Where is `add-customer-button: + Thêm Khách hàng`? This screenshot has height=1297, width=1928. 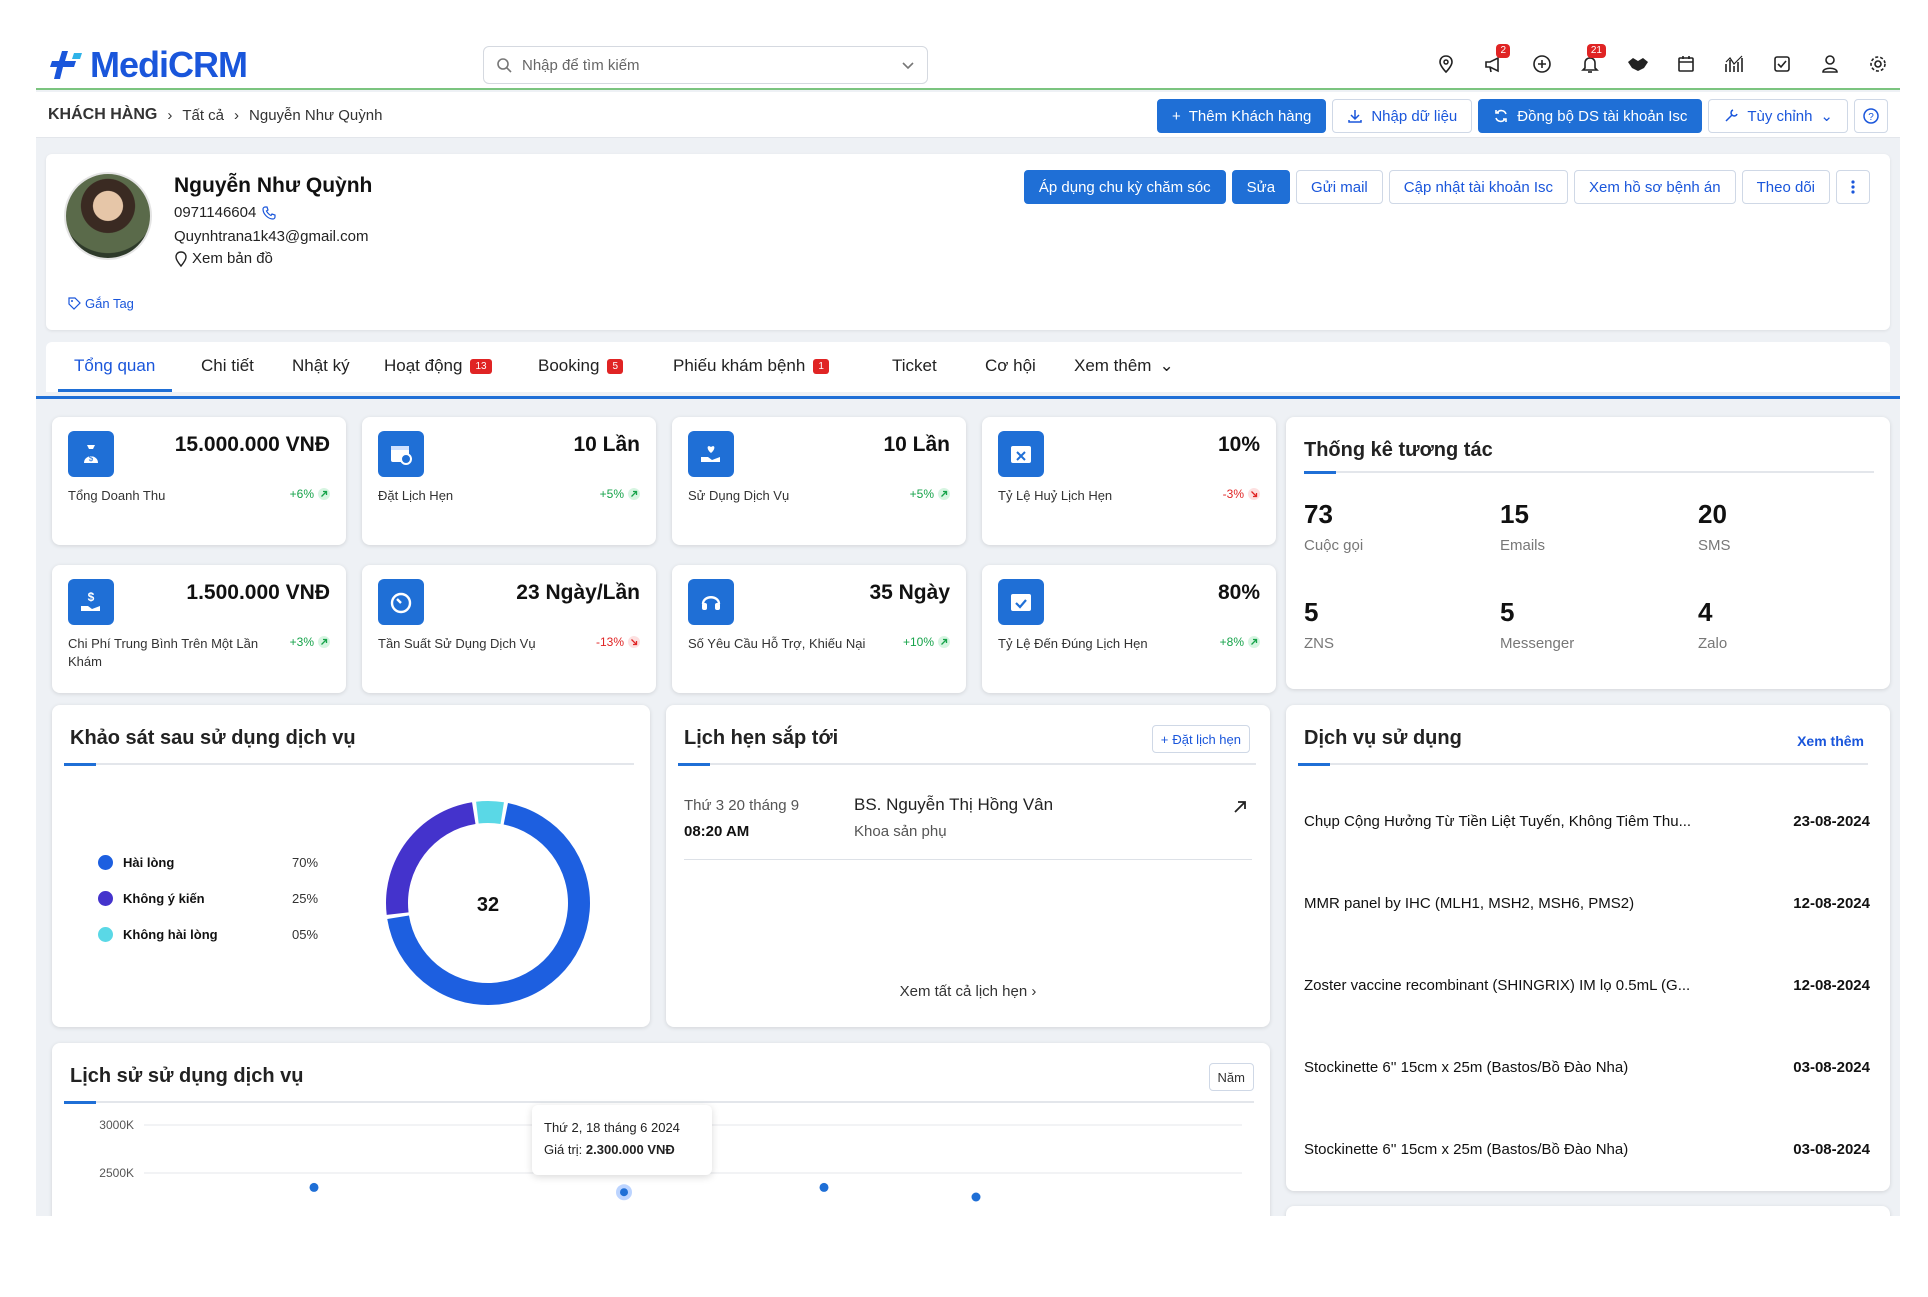
add-customer-button: + Thêm Khách hàng is located at coordinates (1241, 116).